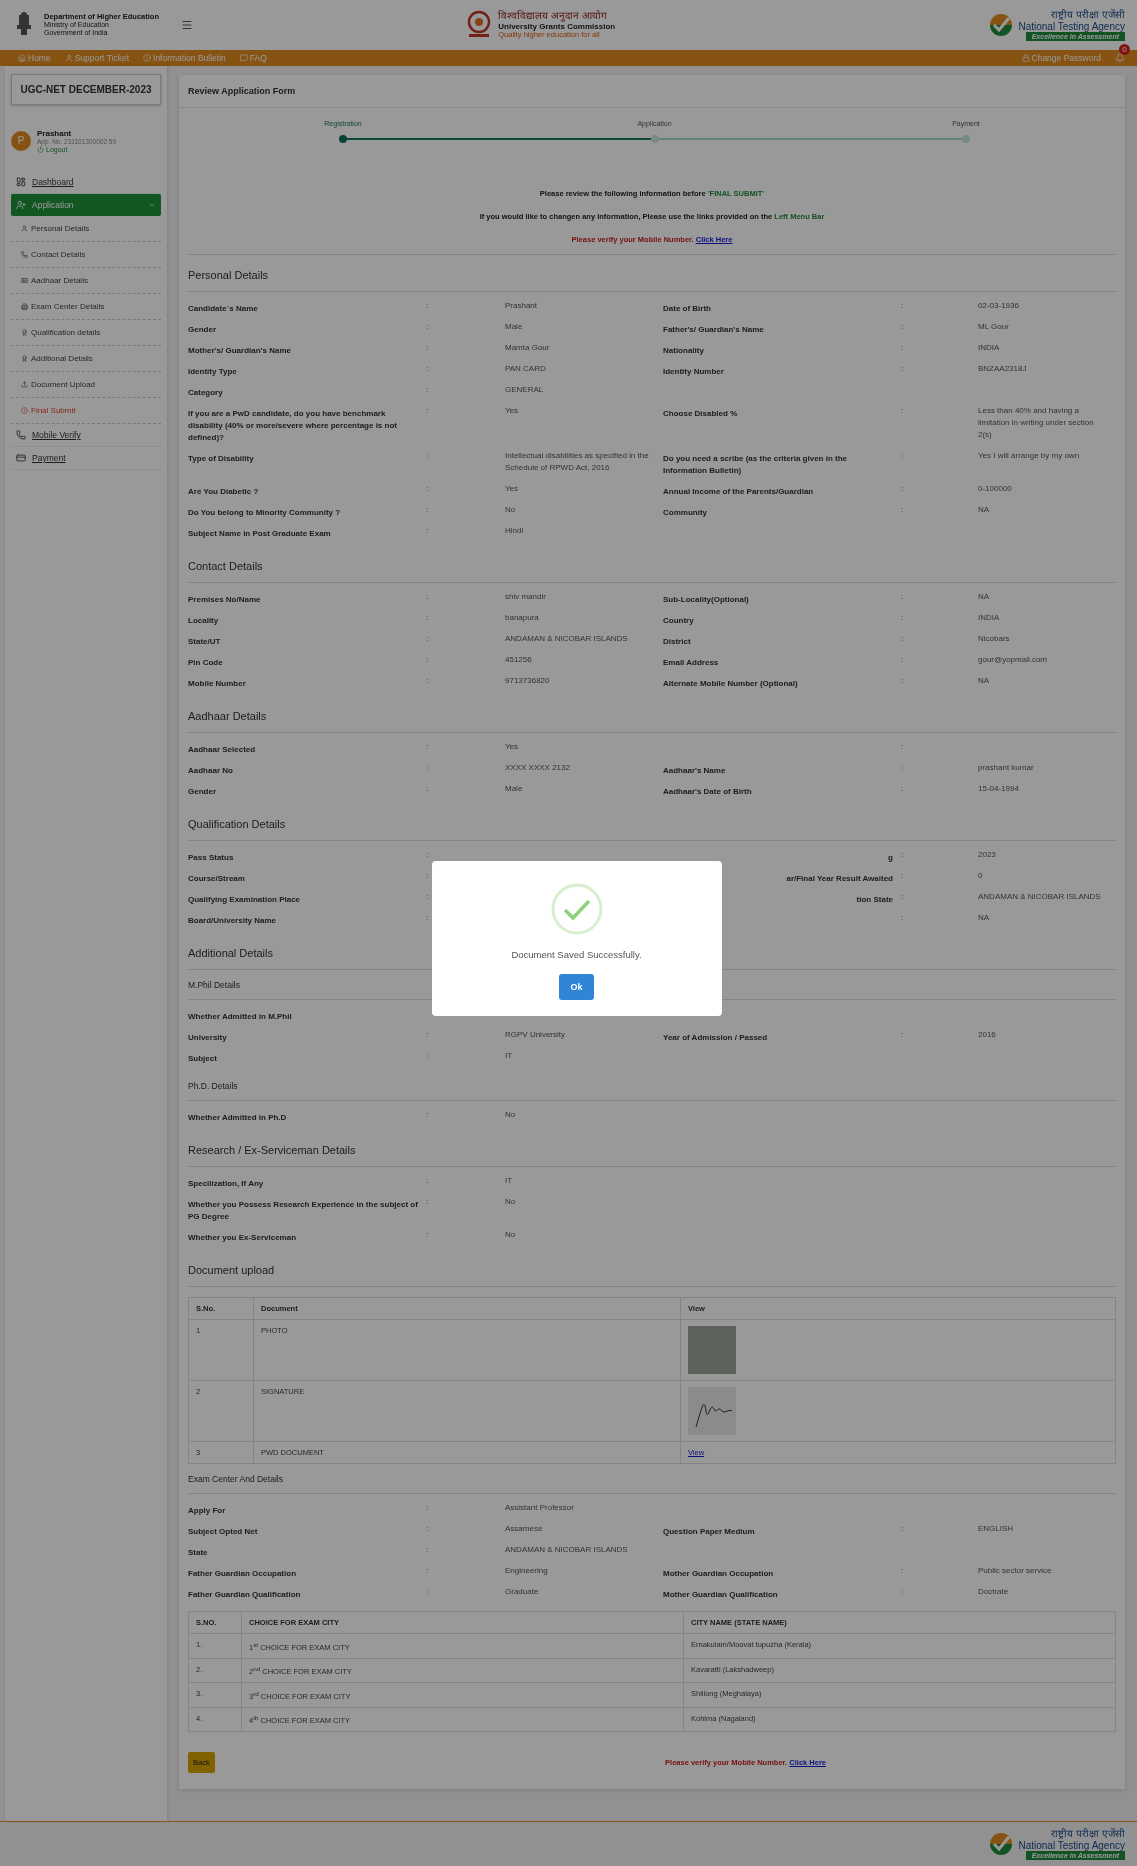 The image size is (1137, 1866). What do you see at coordinates (712, 1411) in the screenshot?
I see `signature-image` at bounding box center [712, 1411].